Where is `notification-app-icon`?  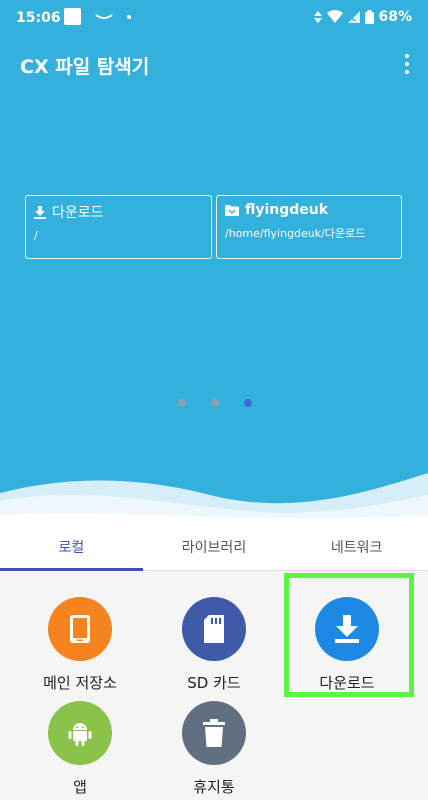 notification-app-icon is located at coordinates (72, 16).